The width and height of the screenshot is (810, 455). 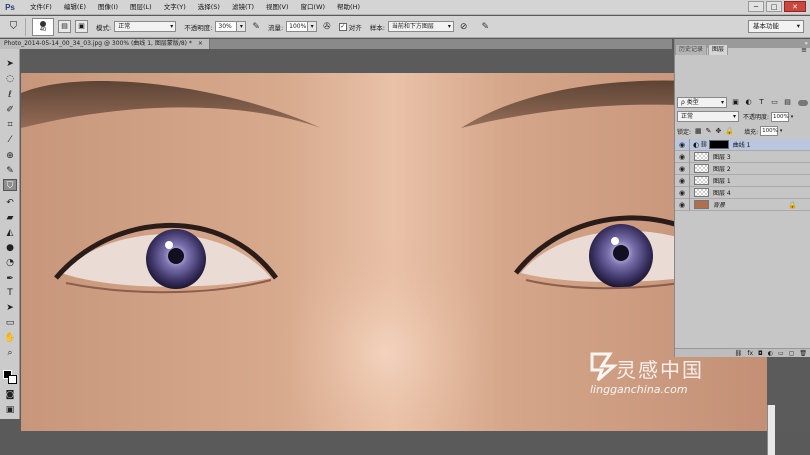 What do you see at coordinates (774, 102) in the screenshot?
I see `shape-filter-icon: ▭` at bounding box center [774, 102].